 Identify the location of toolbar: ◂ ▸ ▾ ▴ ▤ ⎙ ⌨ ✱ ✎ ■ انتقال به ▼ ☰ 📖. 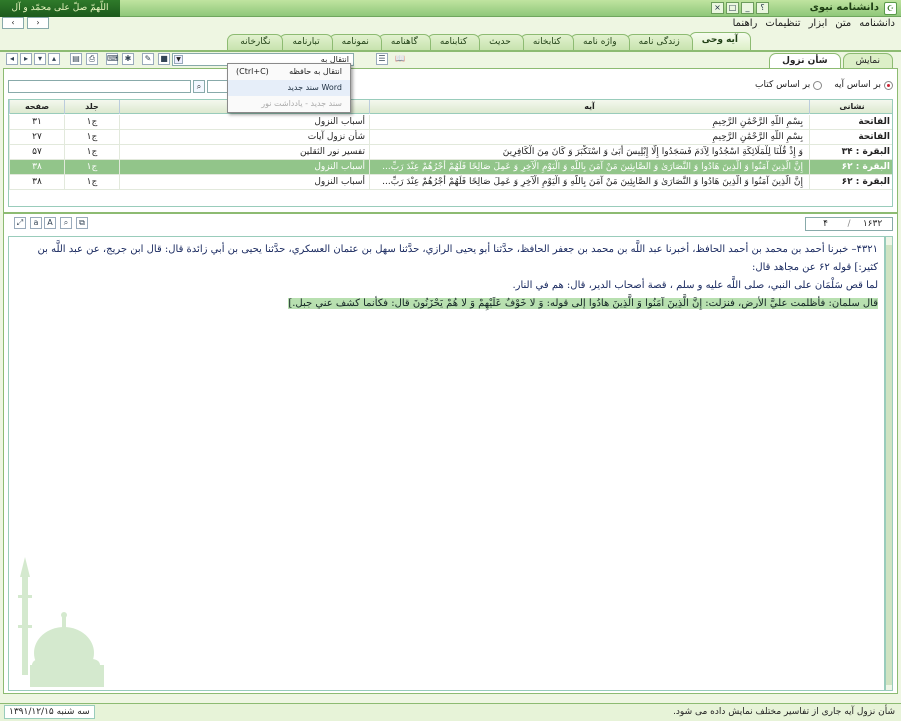
(450, 60).